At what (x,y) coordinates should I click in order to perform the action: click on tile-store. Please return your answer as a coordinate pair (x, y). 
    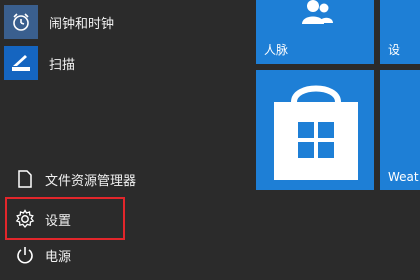
    Looking at the image, I should click on (315, 130).